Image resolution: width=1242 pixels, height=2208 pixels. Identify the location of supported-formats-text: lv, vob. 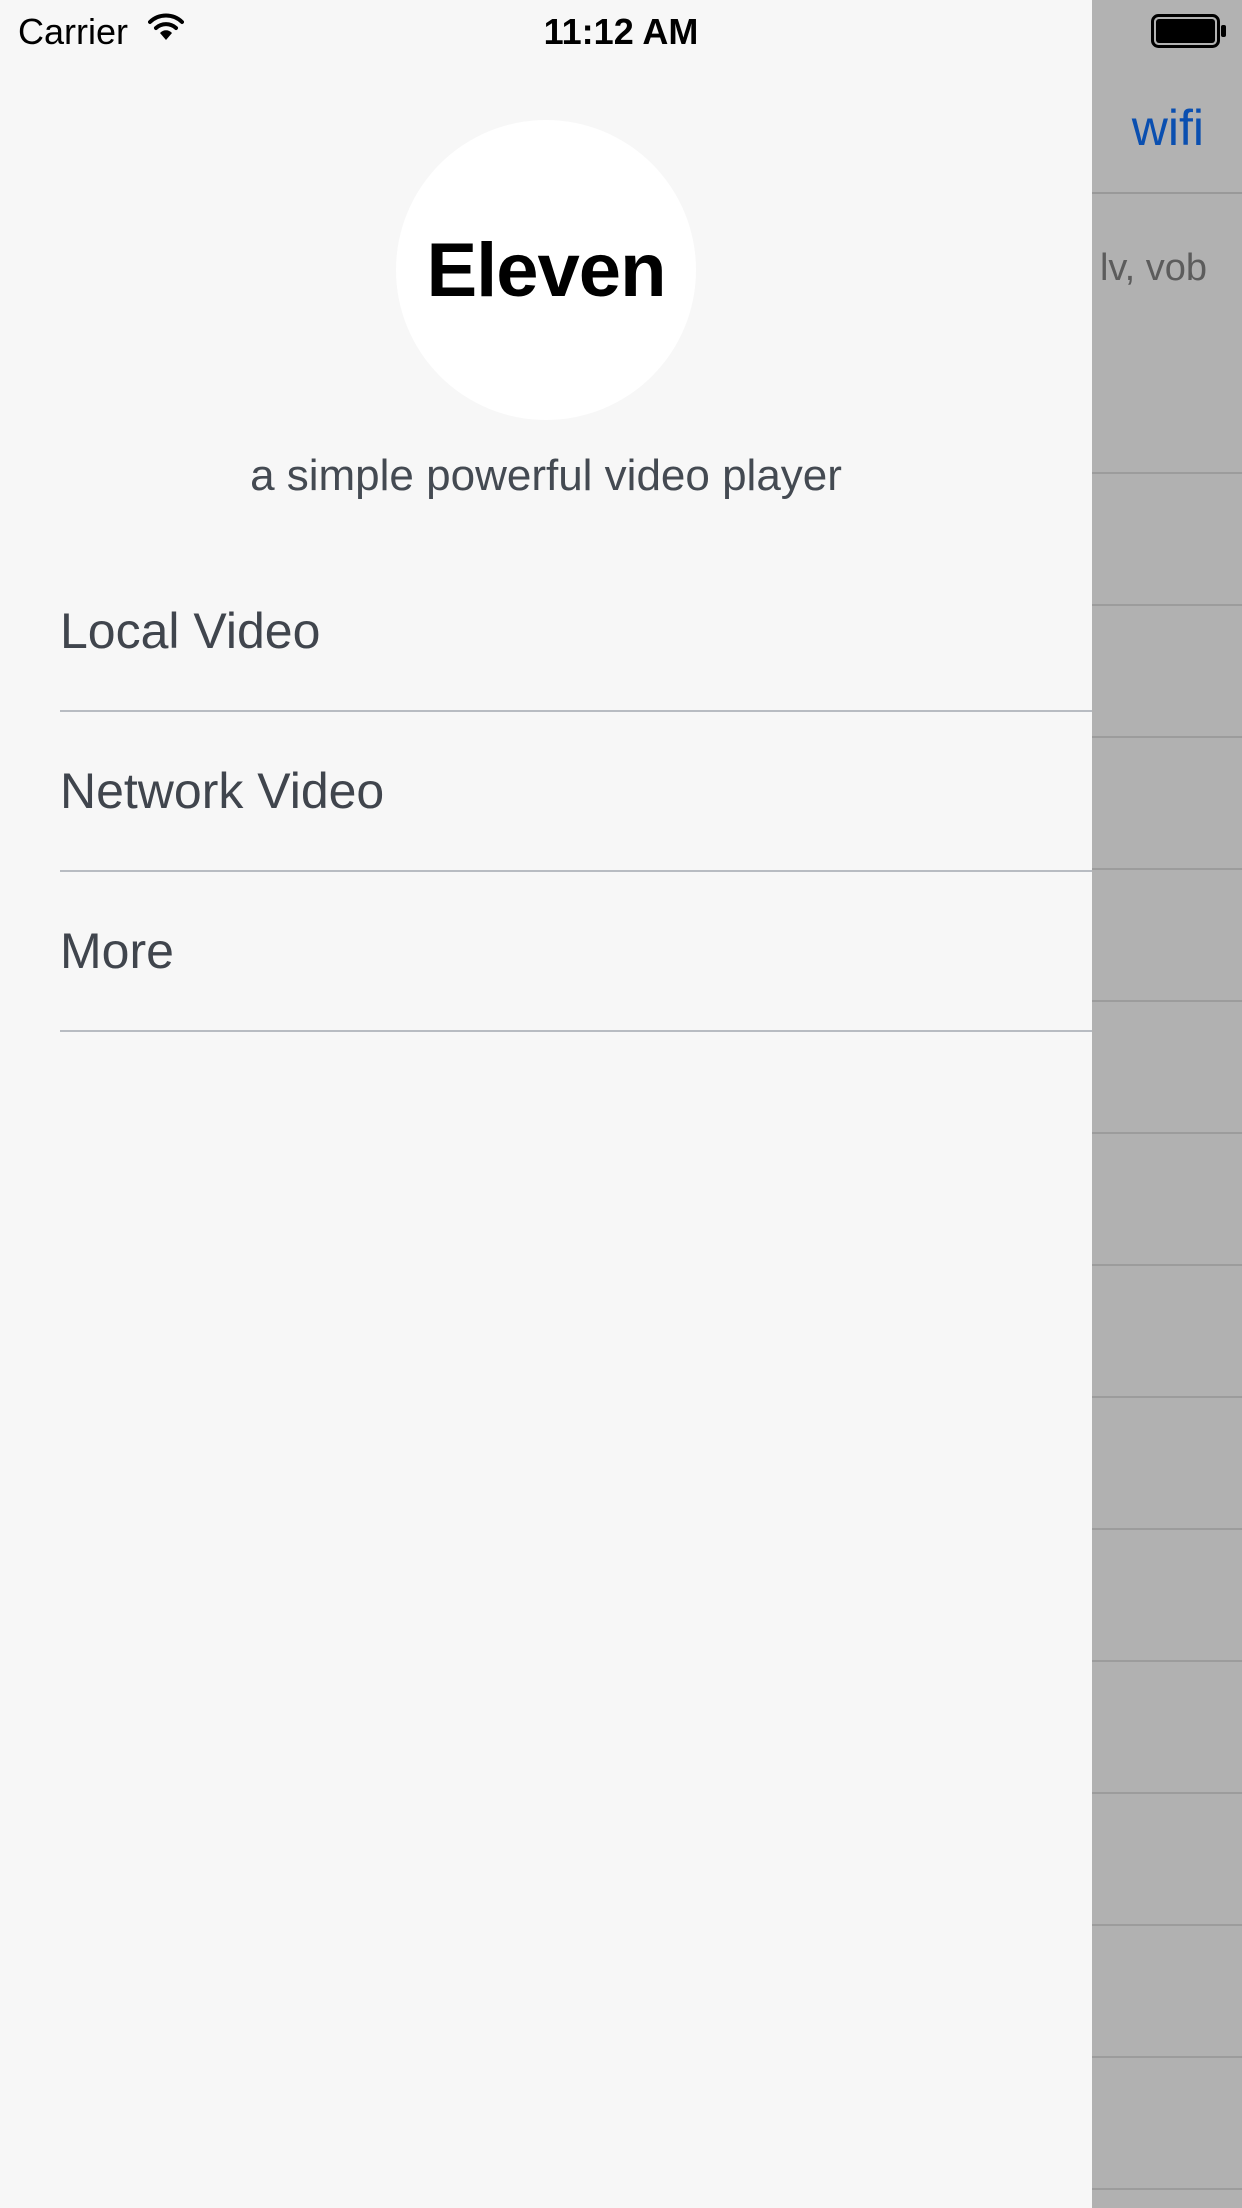
(1153, 268).